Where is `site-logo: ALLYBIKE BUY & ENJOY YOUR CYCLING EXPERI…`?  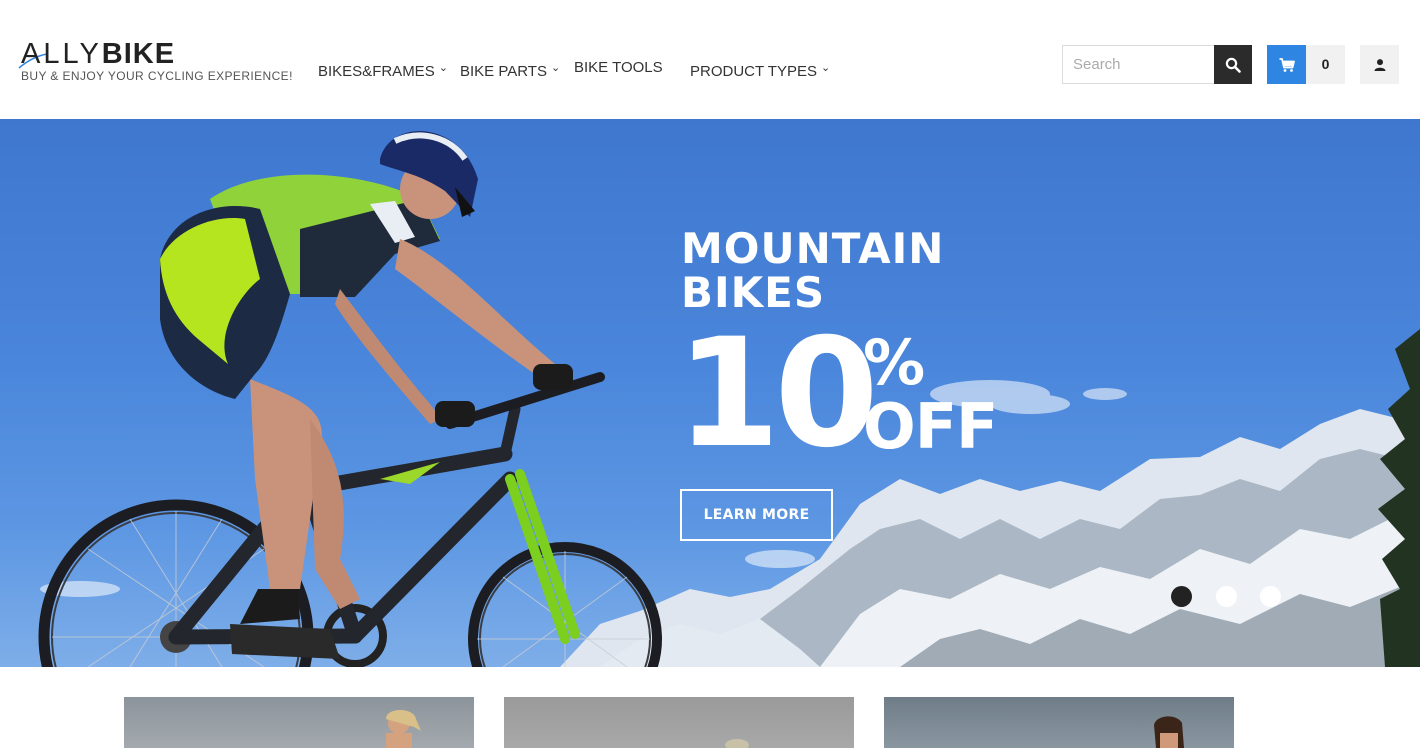 site-logo: ALLYBIKE BUY & ENJOY YOUR CYCLING EXPERI… is located at coordinates (159, 63).